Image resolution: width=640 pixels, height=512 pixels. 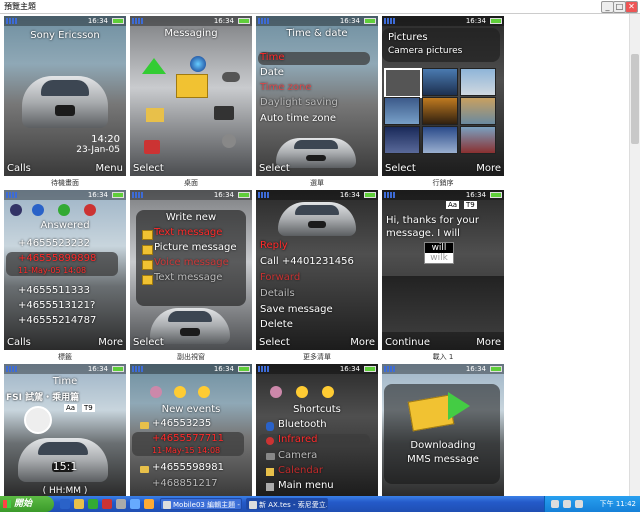 What do you see at coordinates (90, 210) in the screenshot?
I see `tab-icon-missed` at bounding box center [90, 210].